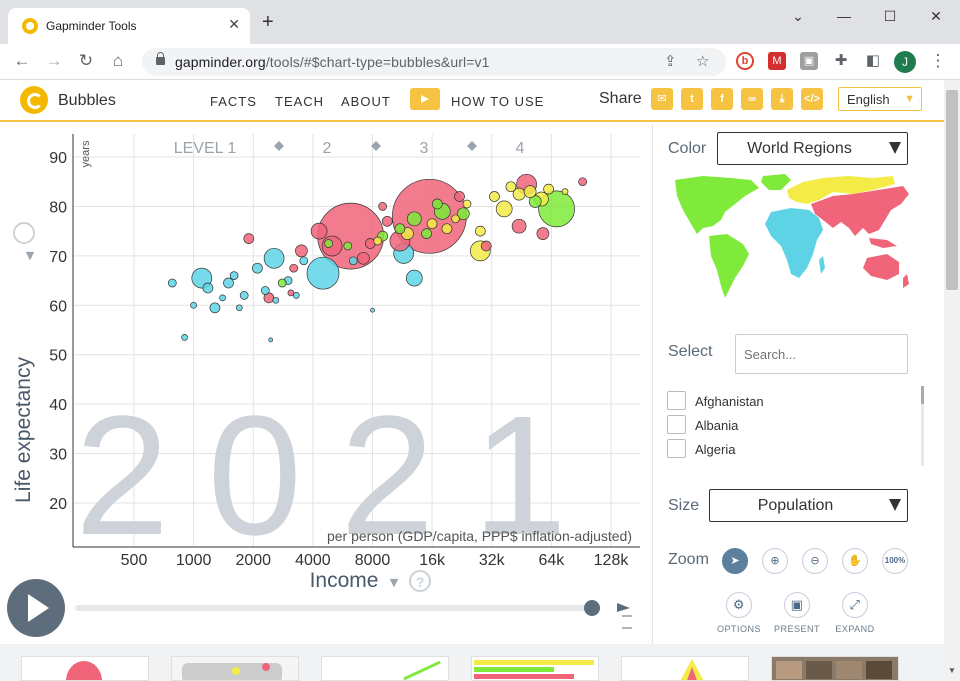 Image resolution: width=960 pixels, height=681 pixels. I want to click on hand-pan-icon: ✋, so click(855, 561).